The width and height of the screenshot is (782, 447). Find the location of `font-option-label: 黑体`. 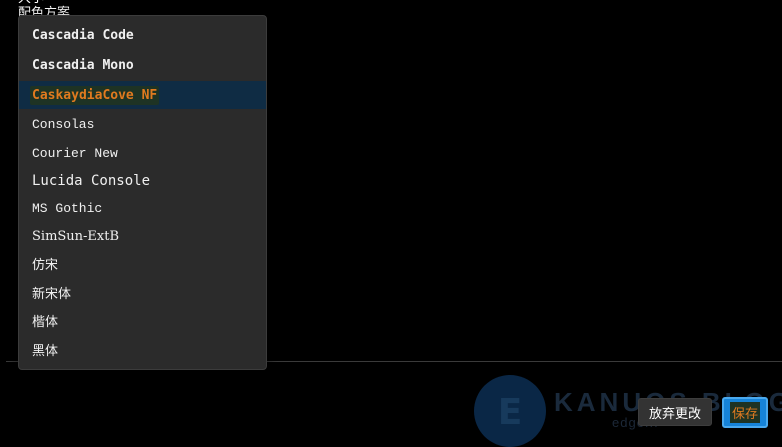

font-option-label: 黑体 is located at coordinates (45, 351).